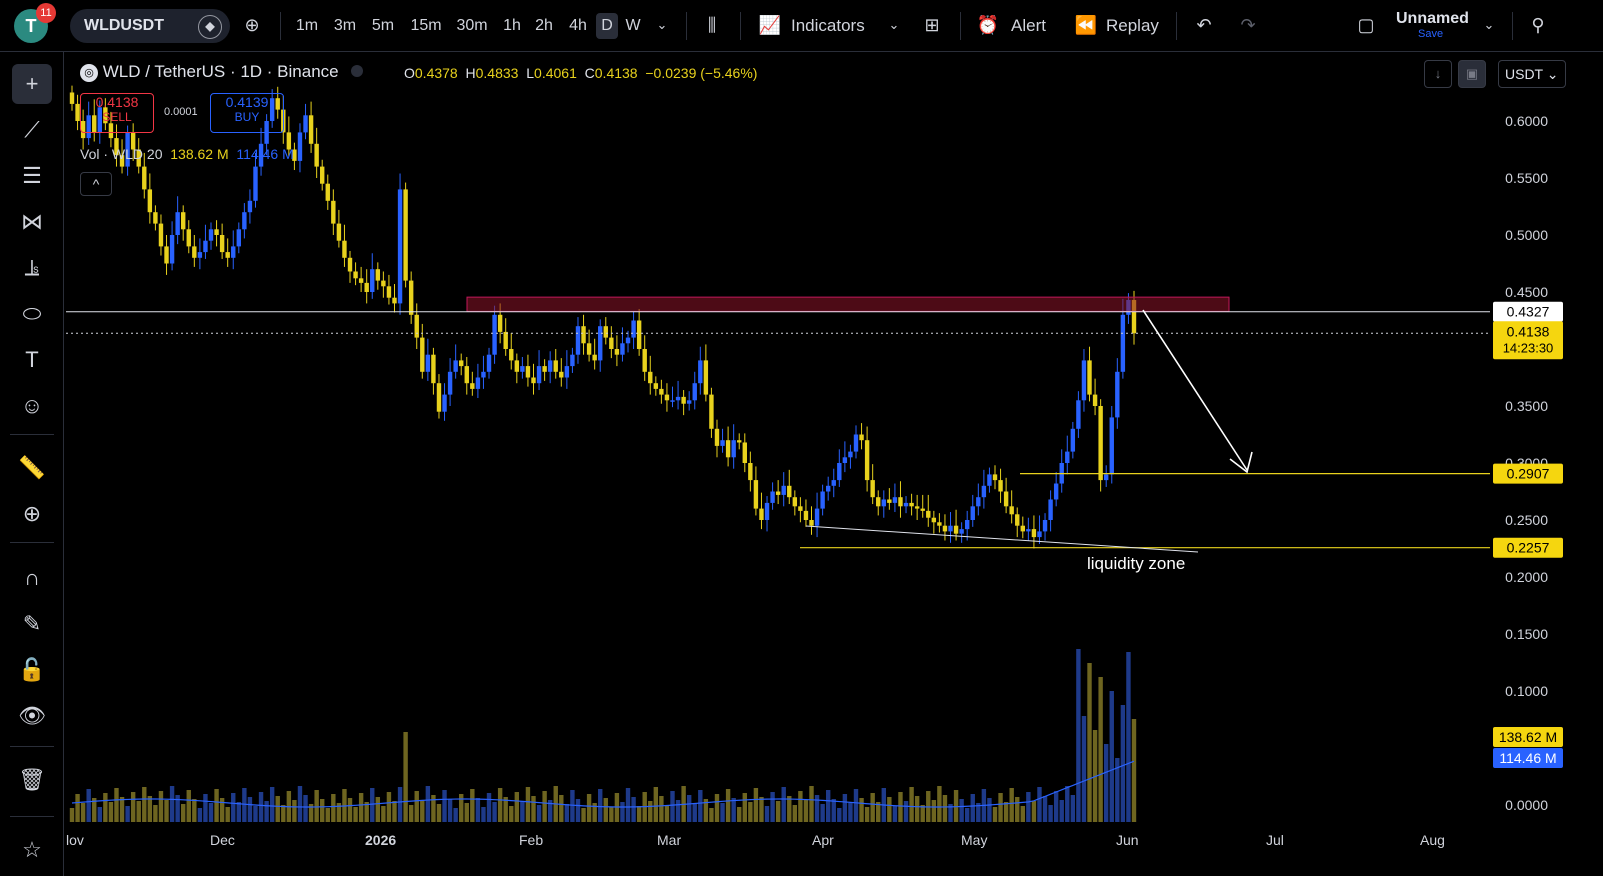 The image size is (1603, 876). Describe the element at coordinates (1086, 25) in the screenshot. I see `replay-icon: ⏪` at that location.